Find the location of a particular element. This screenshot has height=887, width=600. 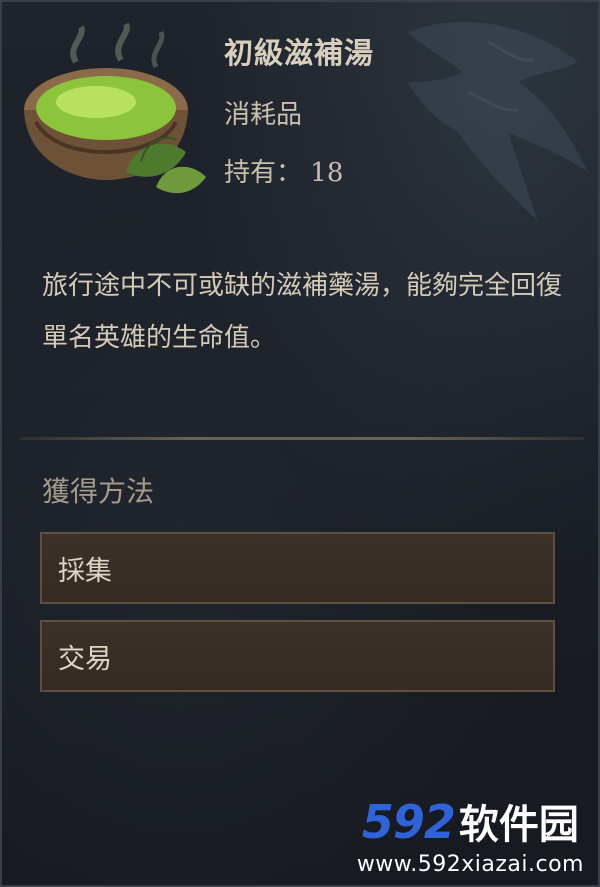

watermark-text: 软件园 is located at coordinates (518, 825).